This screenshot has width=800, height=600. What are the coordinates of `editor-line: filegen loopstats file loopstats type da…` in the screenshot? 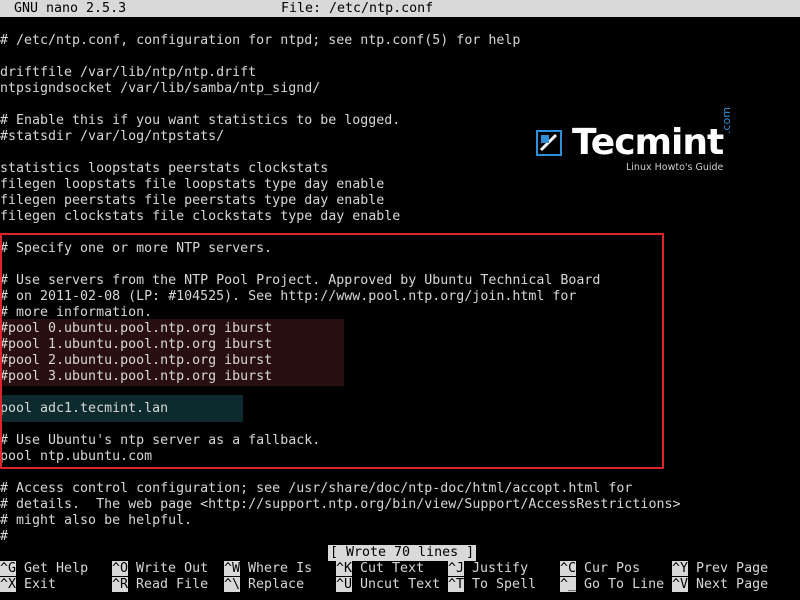 It's located at (192, 185).